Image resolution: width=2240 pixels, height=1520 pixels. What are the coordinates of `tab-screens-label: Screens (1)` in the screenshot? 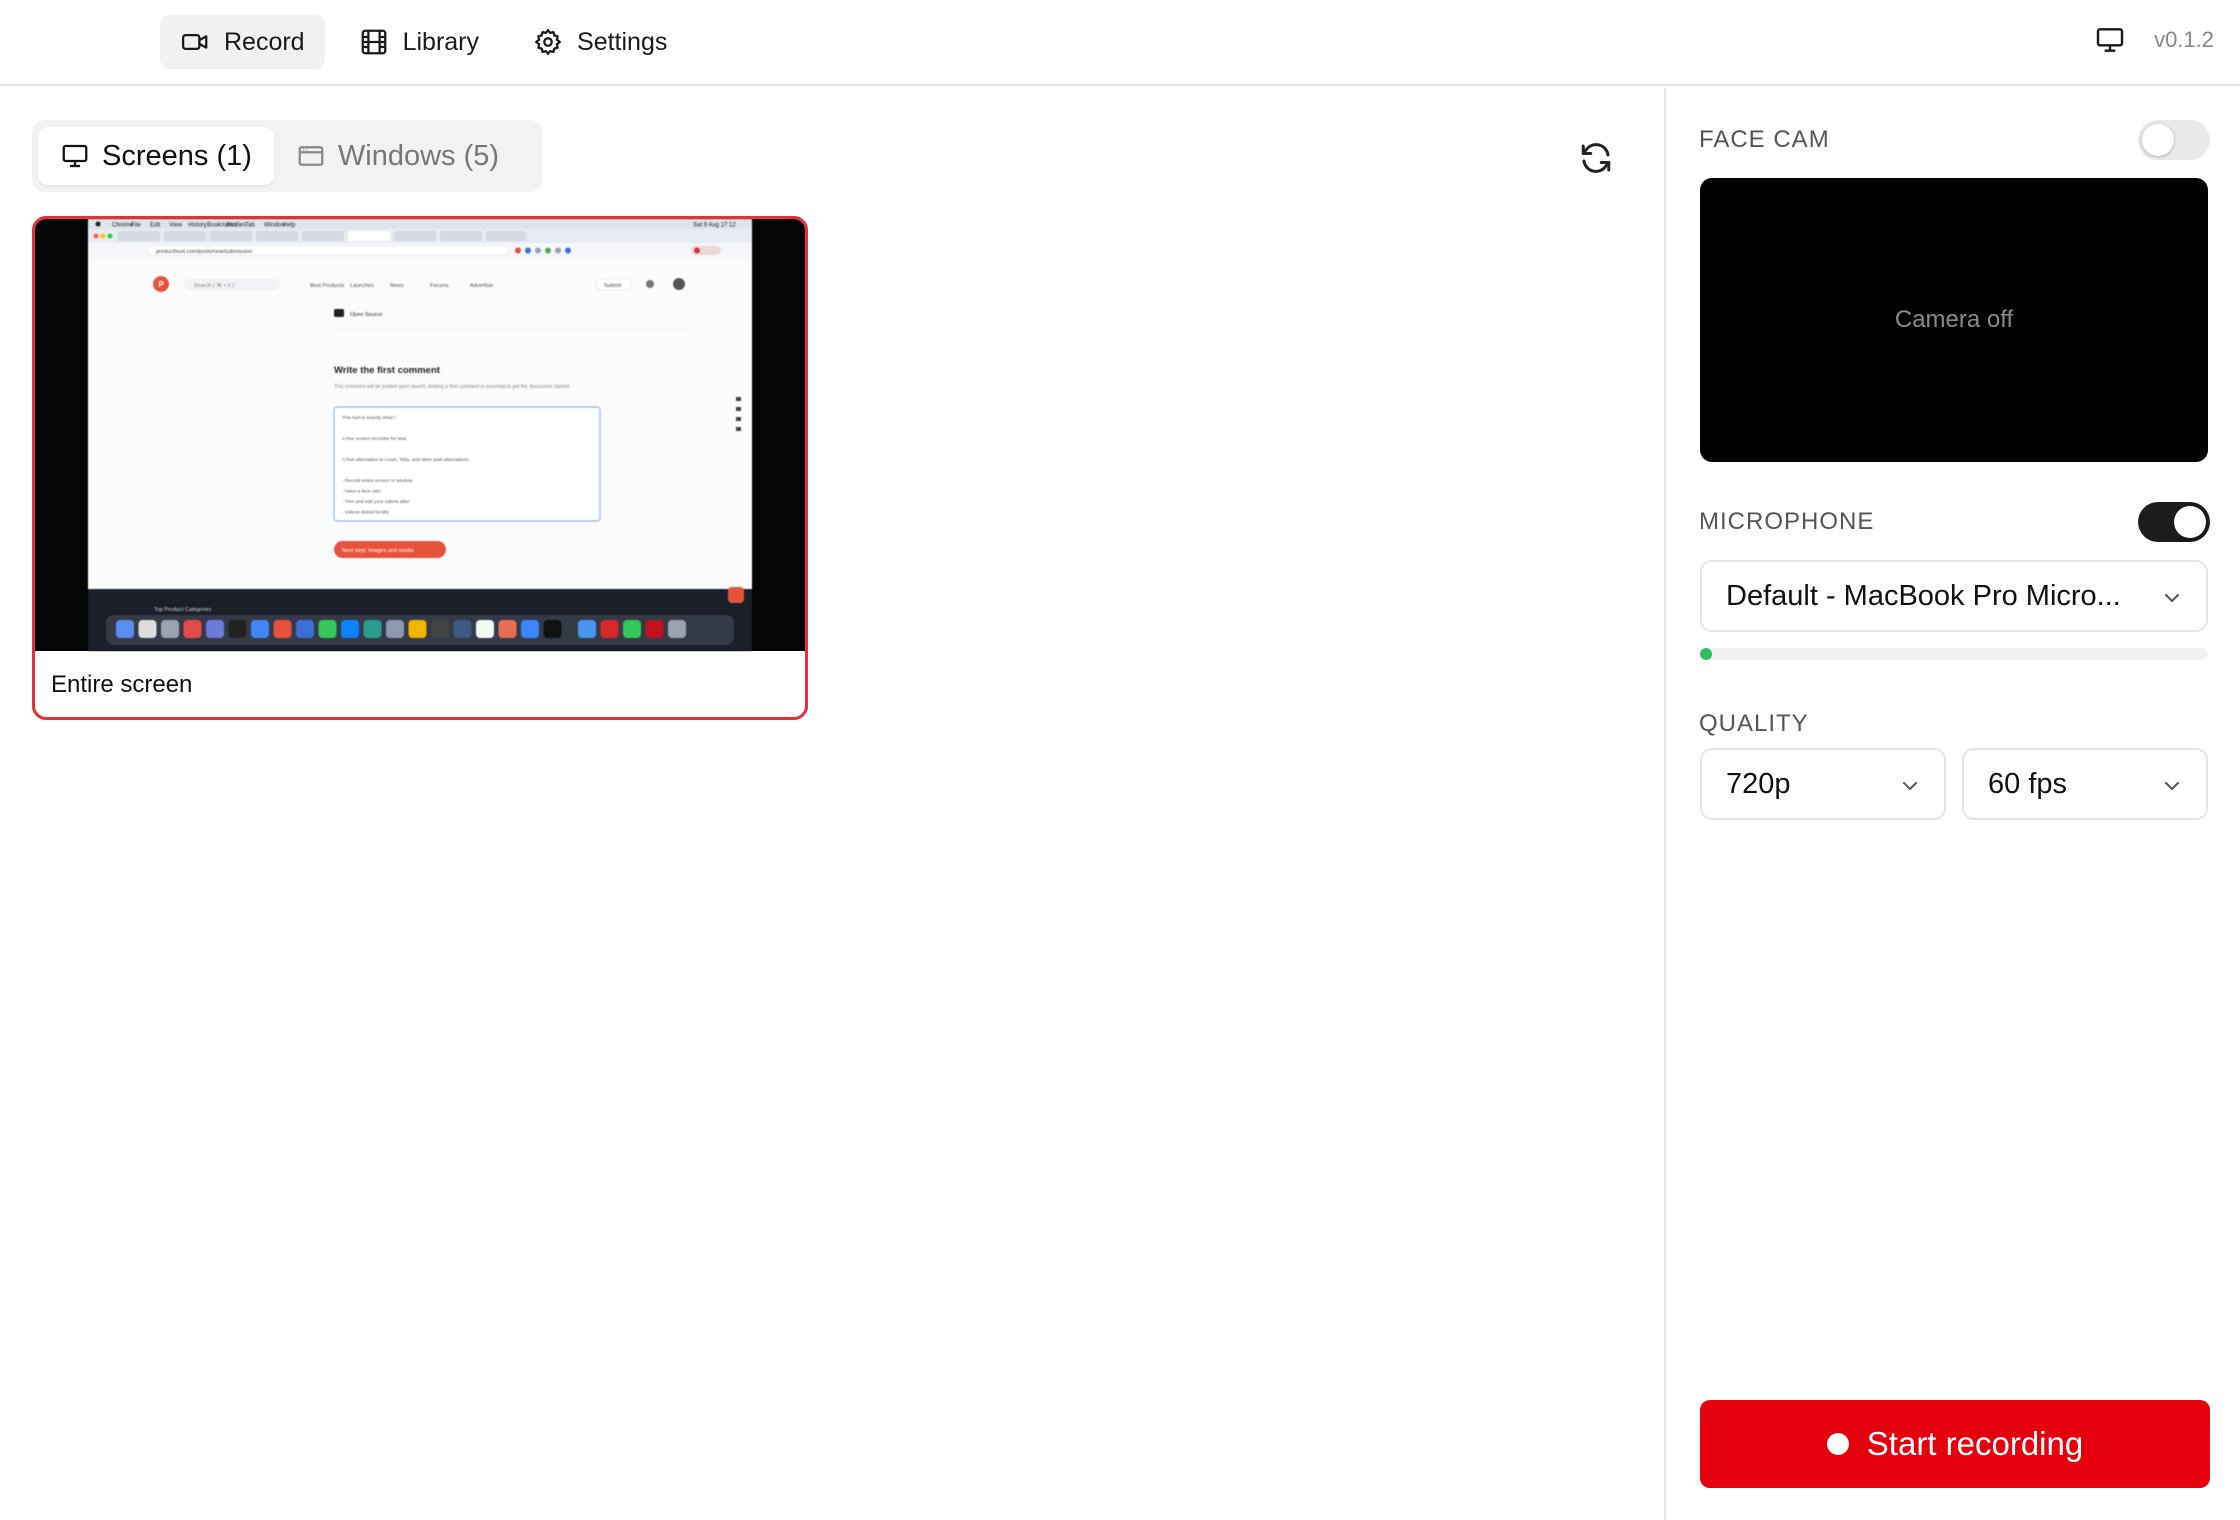 It's located at (177, 155).